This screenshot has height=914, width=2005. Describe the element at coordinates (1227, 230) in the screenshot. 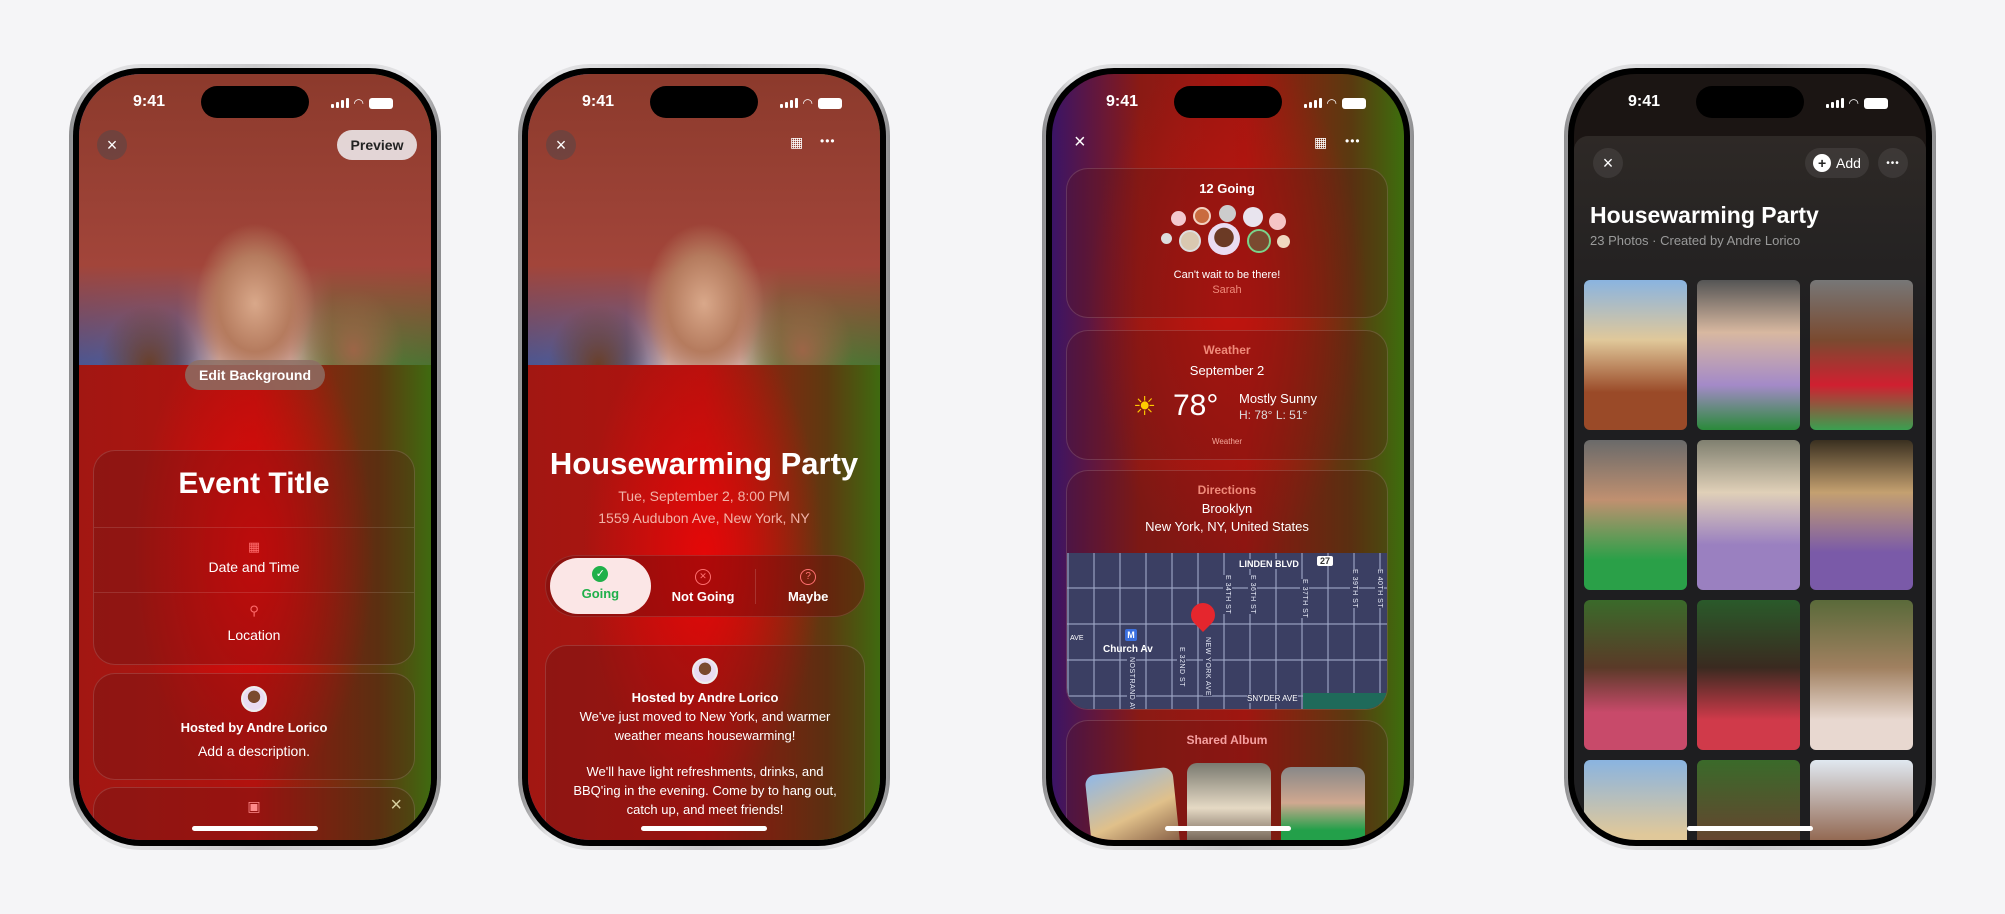

I see `guest-avatars` at that location.